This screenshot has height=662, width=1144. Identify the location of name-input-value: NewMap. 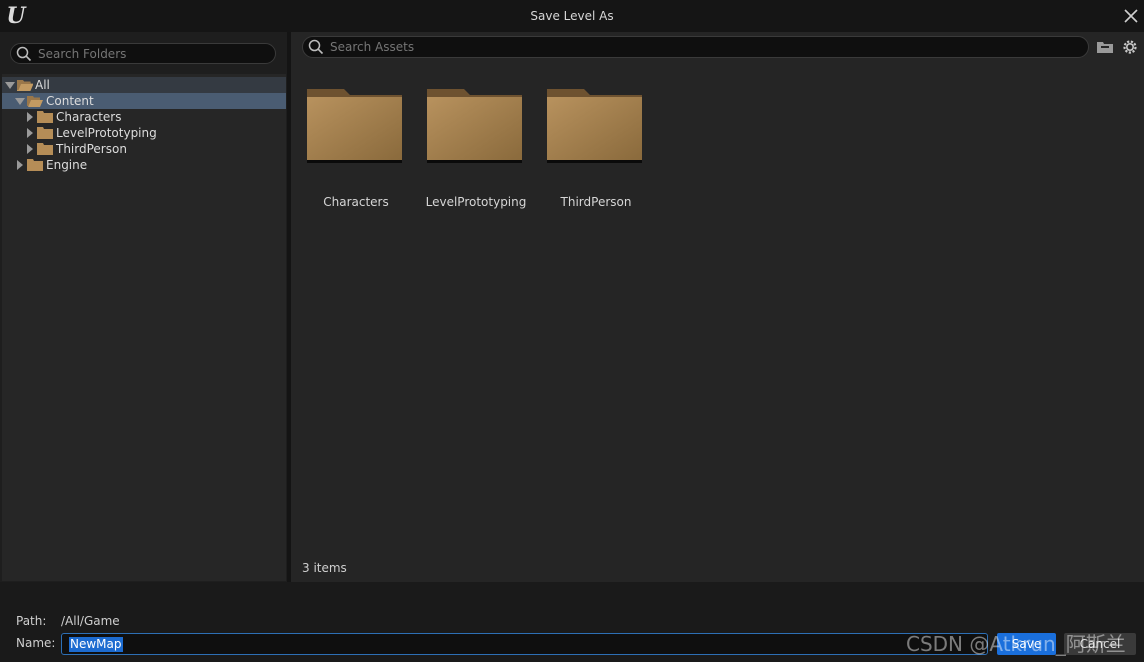
(96, 644).